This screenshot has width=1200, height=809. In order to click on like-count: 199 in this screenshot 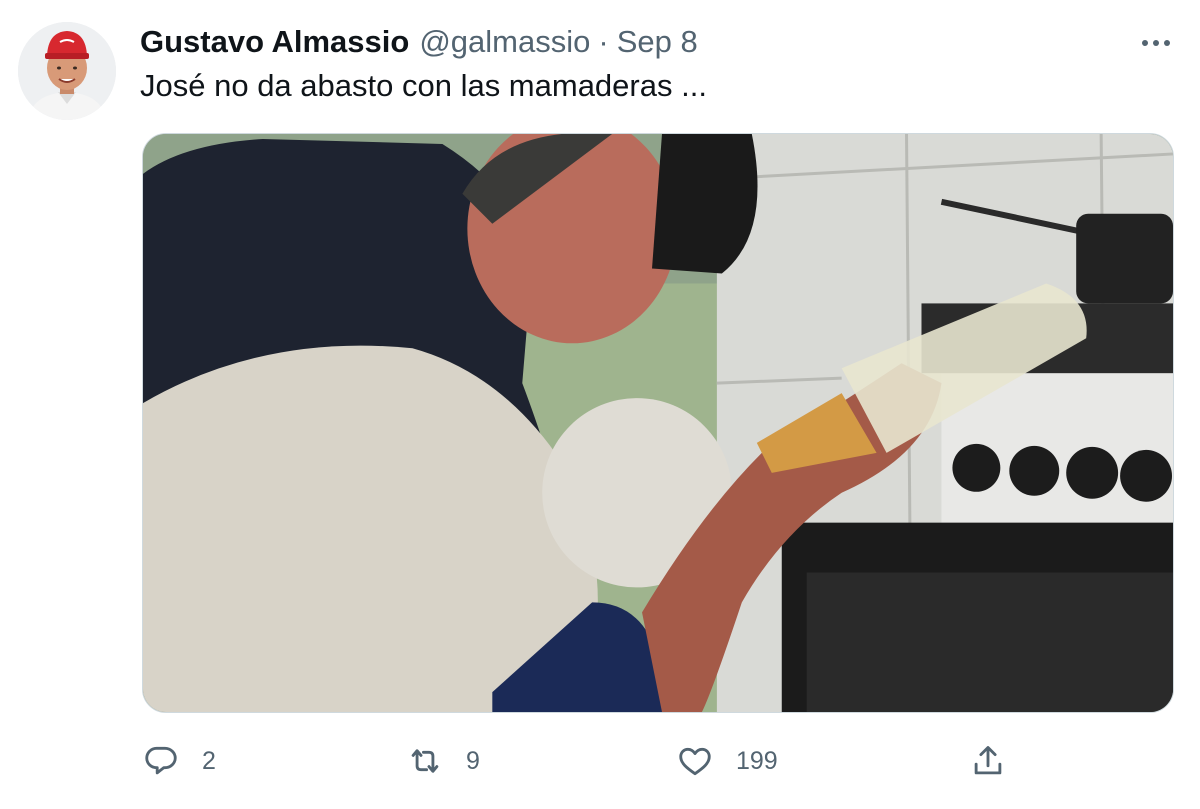, I will do `click(757, 760)`.